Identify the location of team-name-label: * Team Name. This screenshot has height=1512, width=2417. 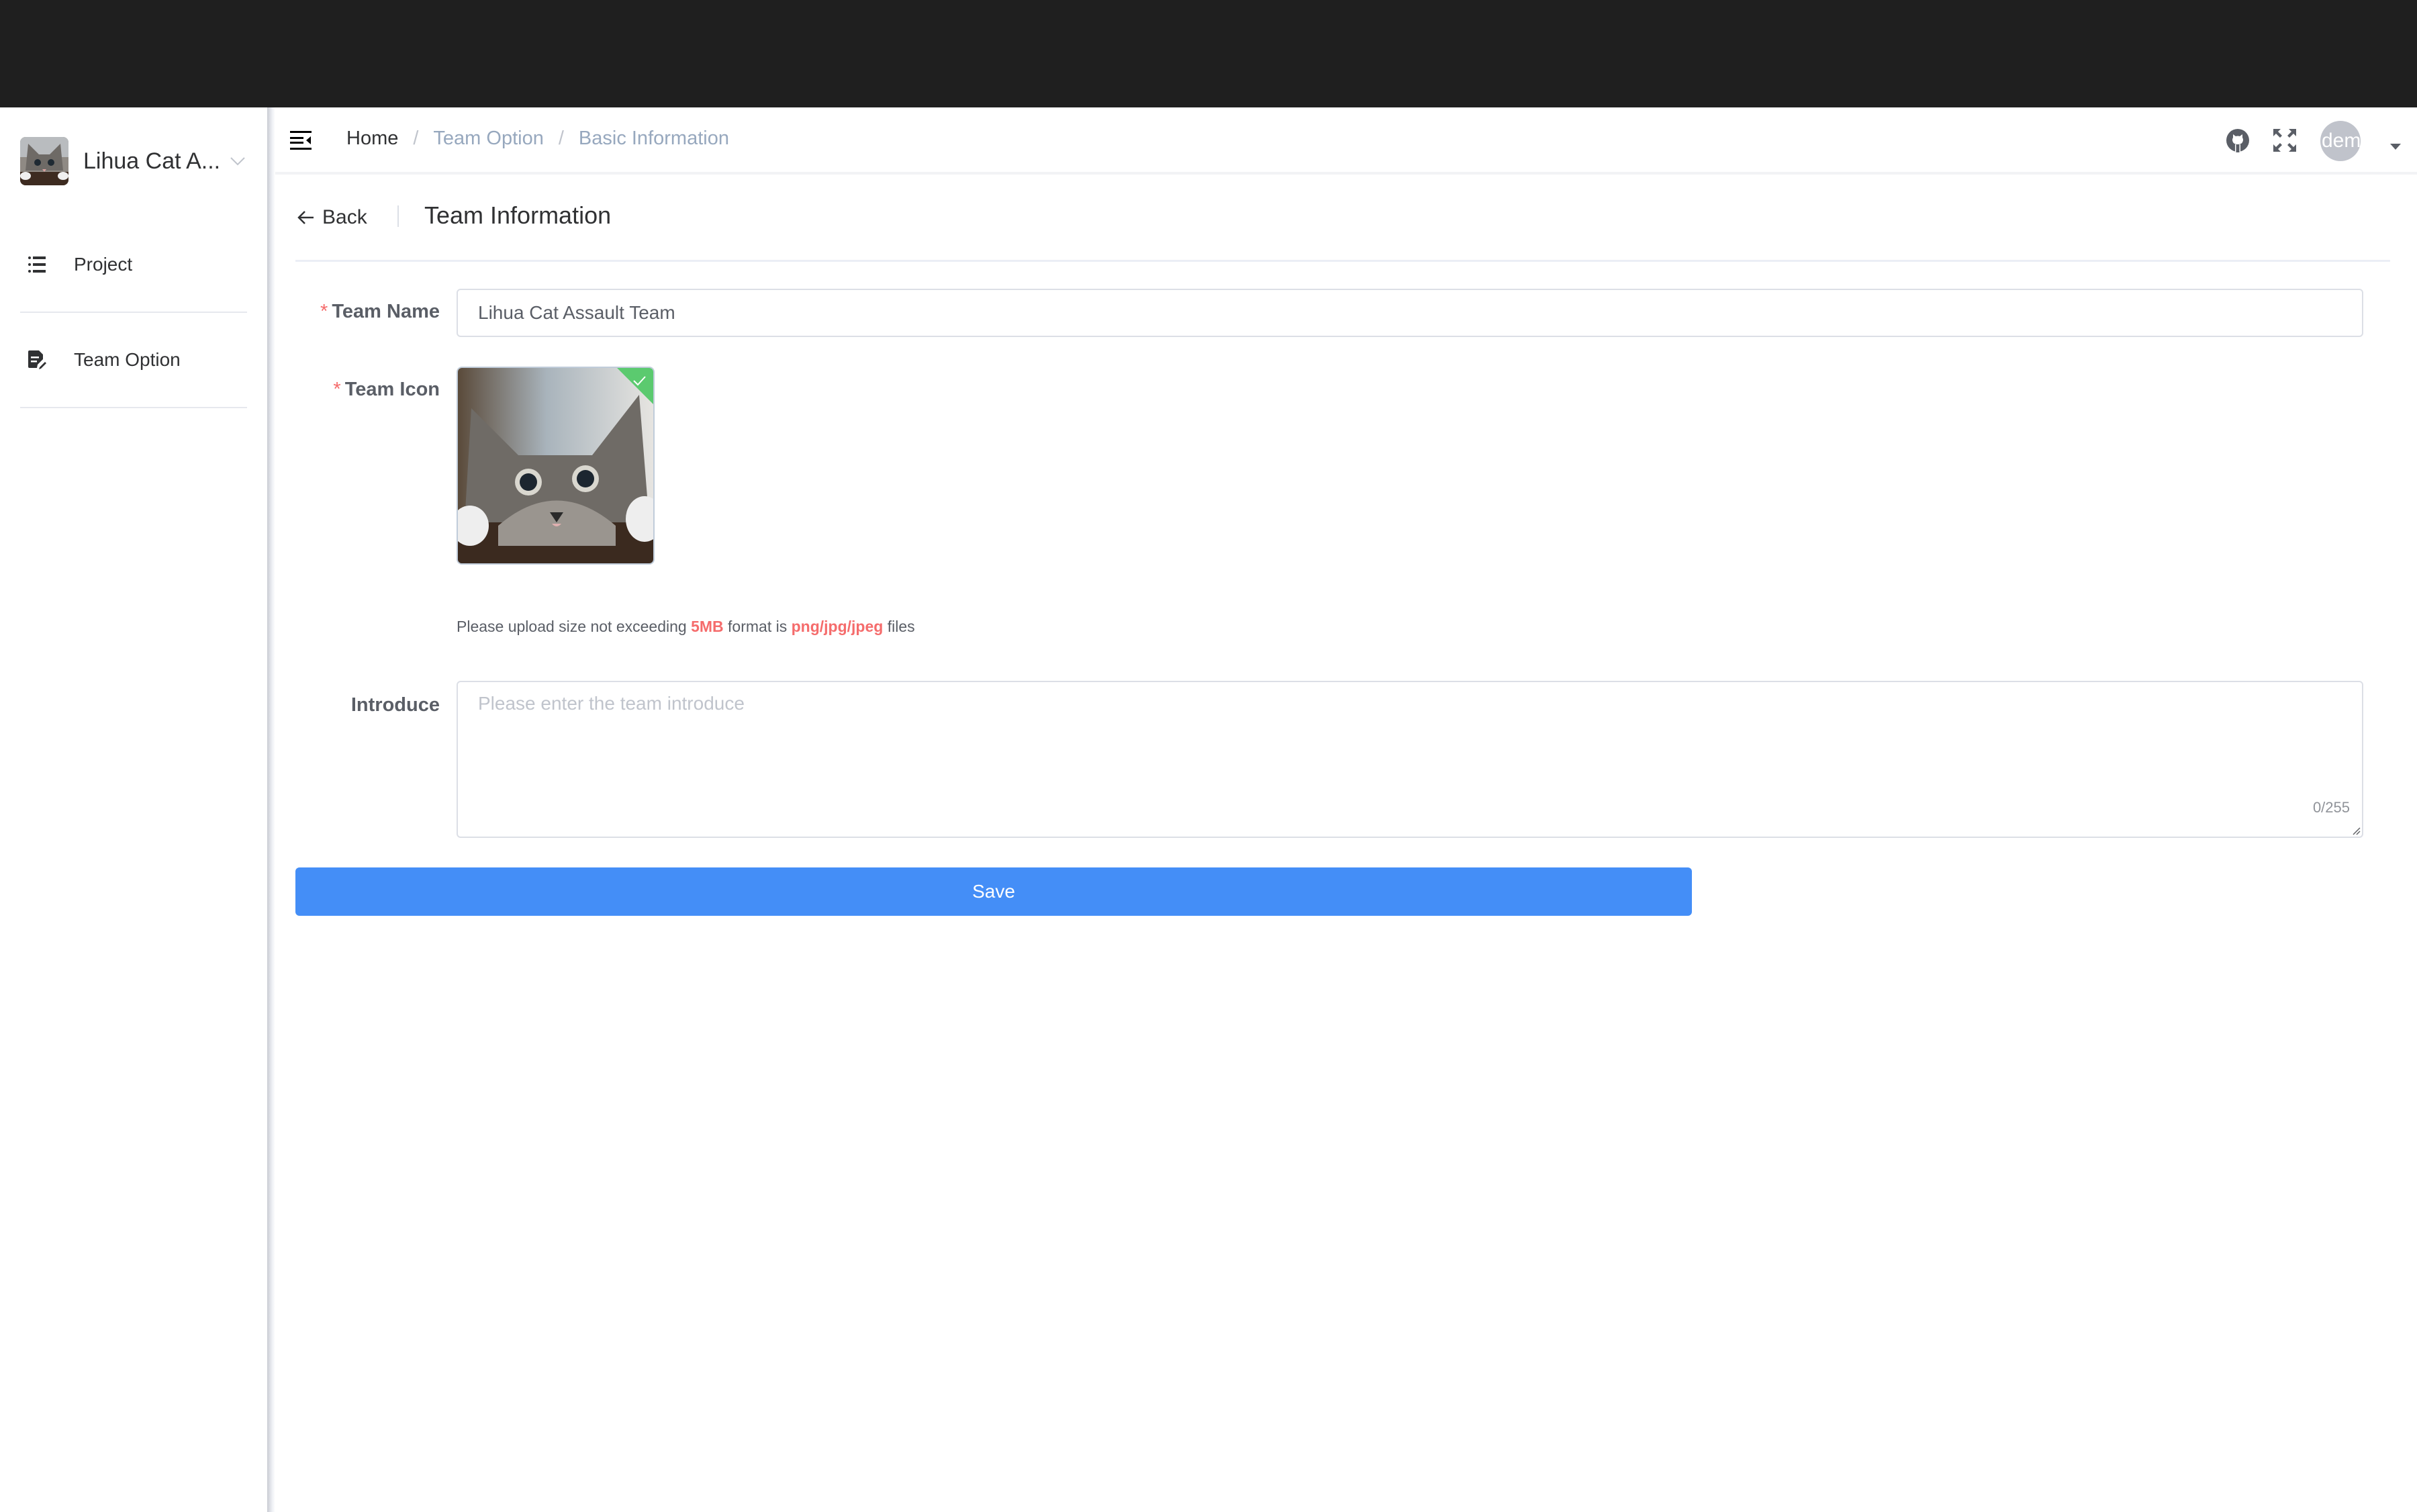
(380, 311).